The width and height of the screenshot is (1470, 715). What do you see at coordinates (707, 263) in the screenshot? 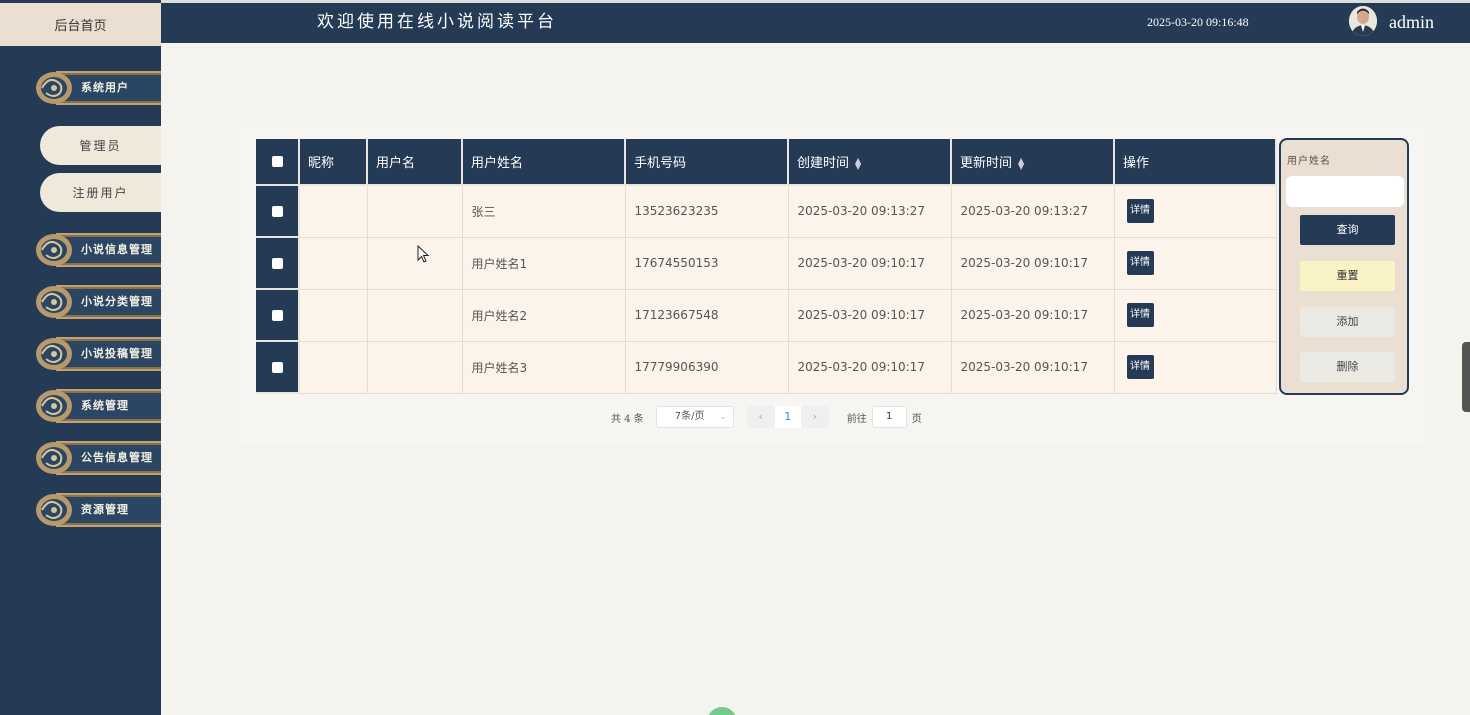
I see `cell-phone: 17674550153` at bounding box center [707, 263].